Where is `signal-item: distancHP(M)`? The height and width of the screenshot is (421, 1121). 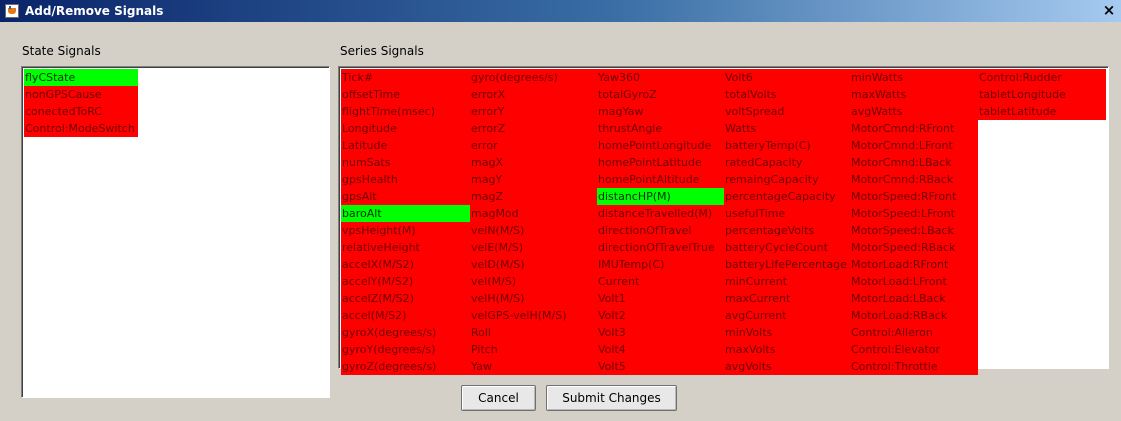 signal-item: distancHP(M) is located at coordinates (661, 196).